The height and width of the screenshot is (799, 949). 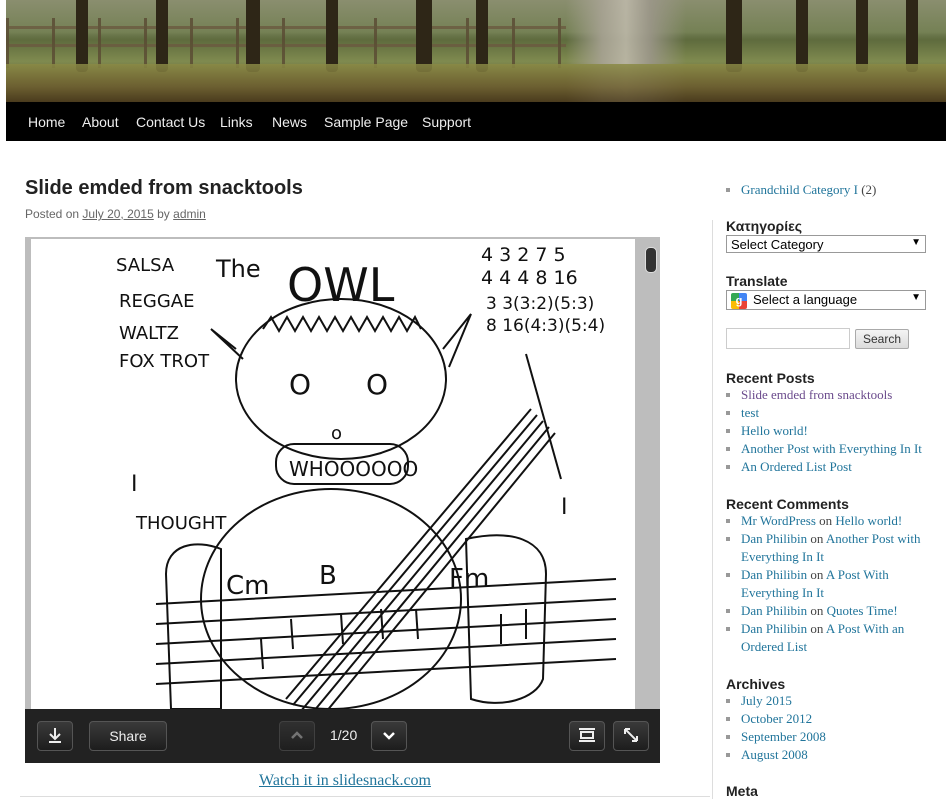 I want to click on archive-link: August 2008, so click(x=774, y=754).